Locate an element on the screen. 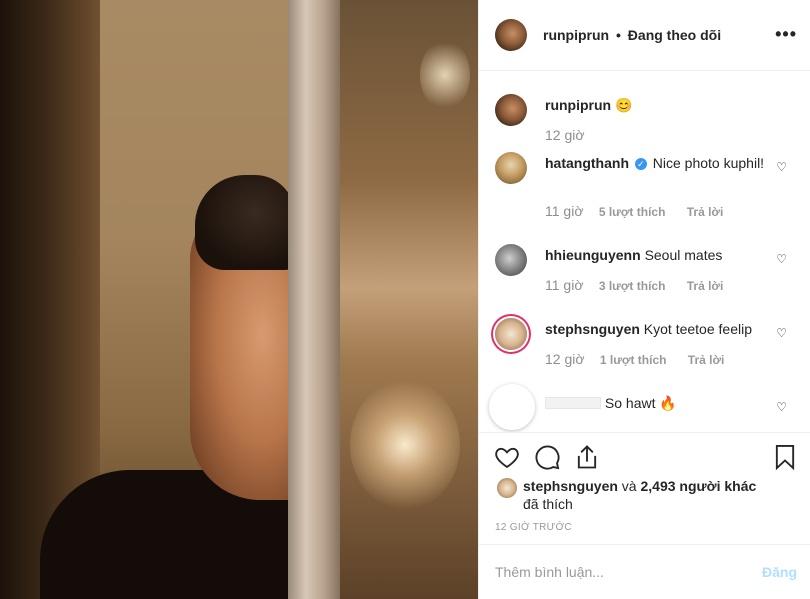  author-line: runpiprun • Đang theo dõi is located at coordinates (632, 35).